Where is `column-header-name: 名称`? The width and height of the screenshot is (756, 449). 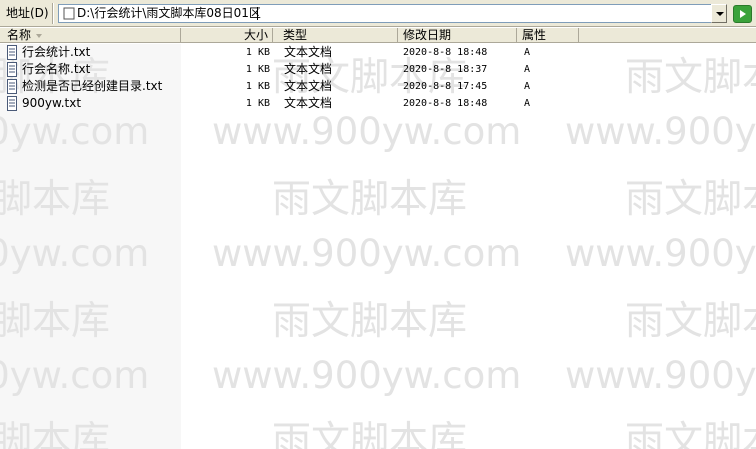
column-header-name: 名称 is located at coordinates (90, 35).